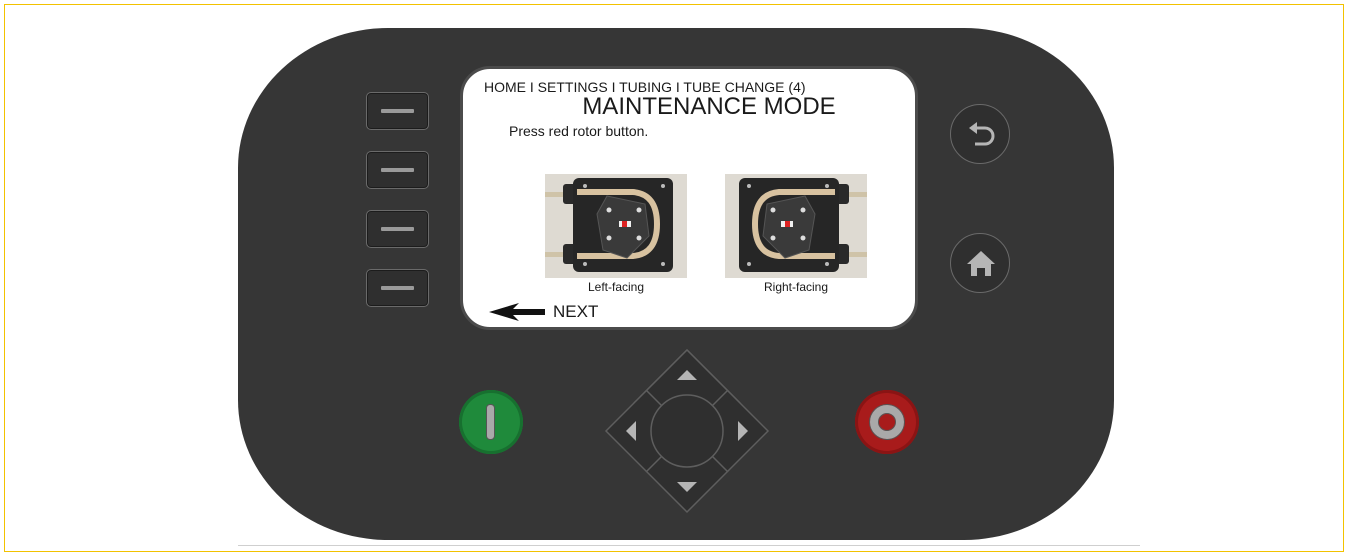  What do you see at coordinates (616, 226) in the screenshot?
I see `left-facing-pump-image` at bounding box center [616, 226].